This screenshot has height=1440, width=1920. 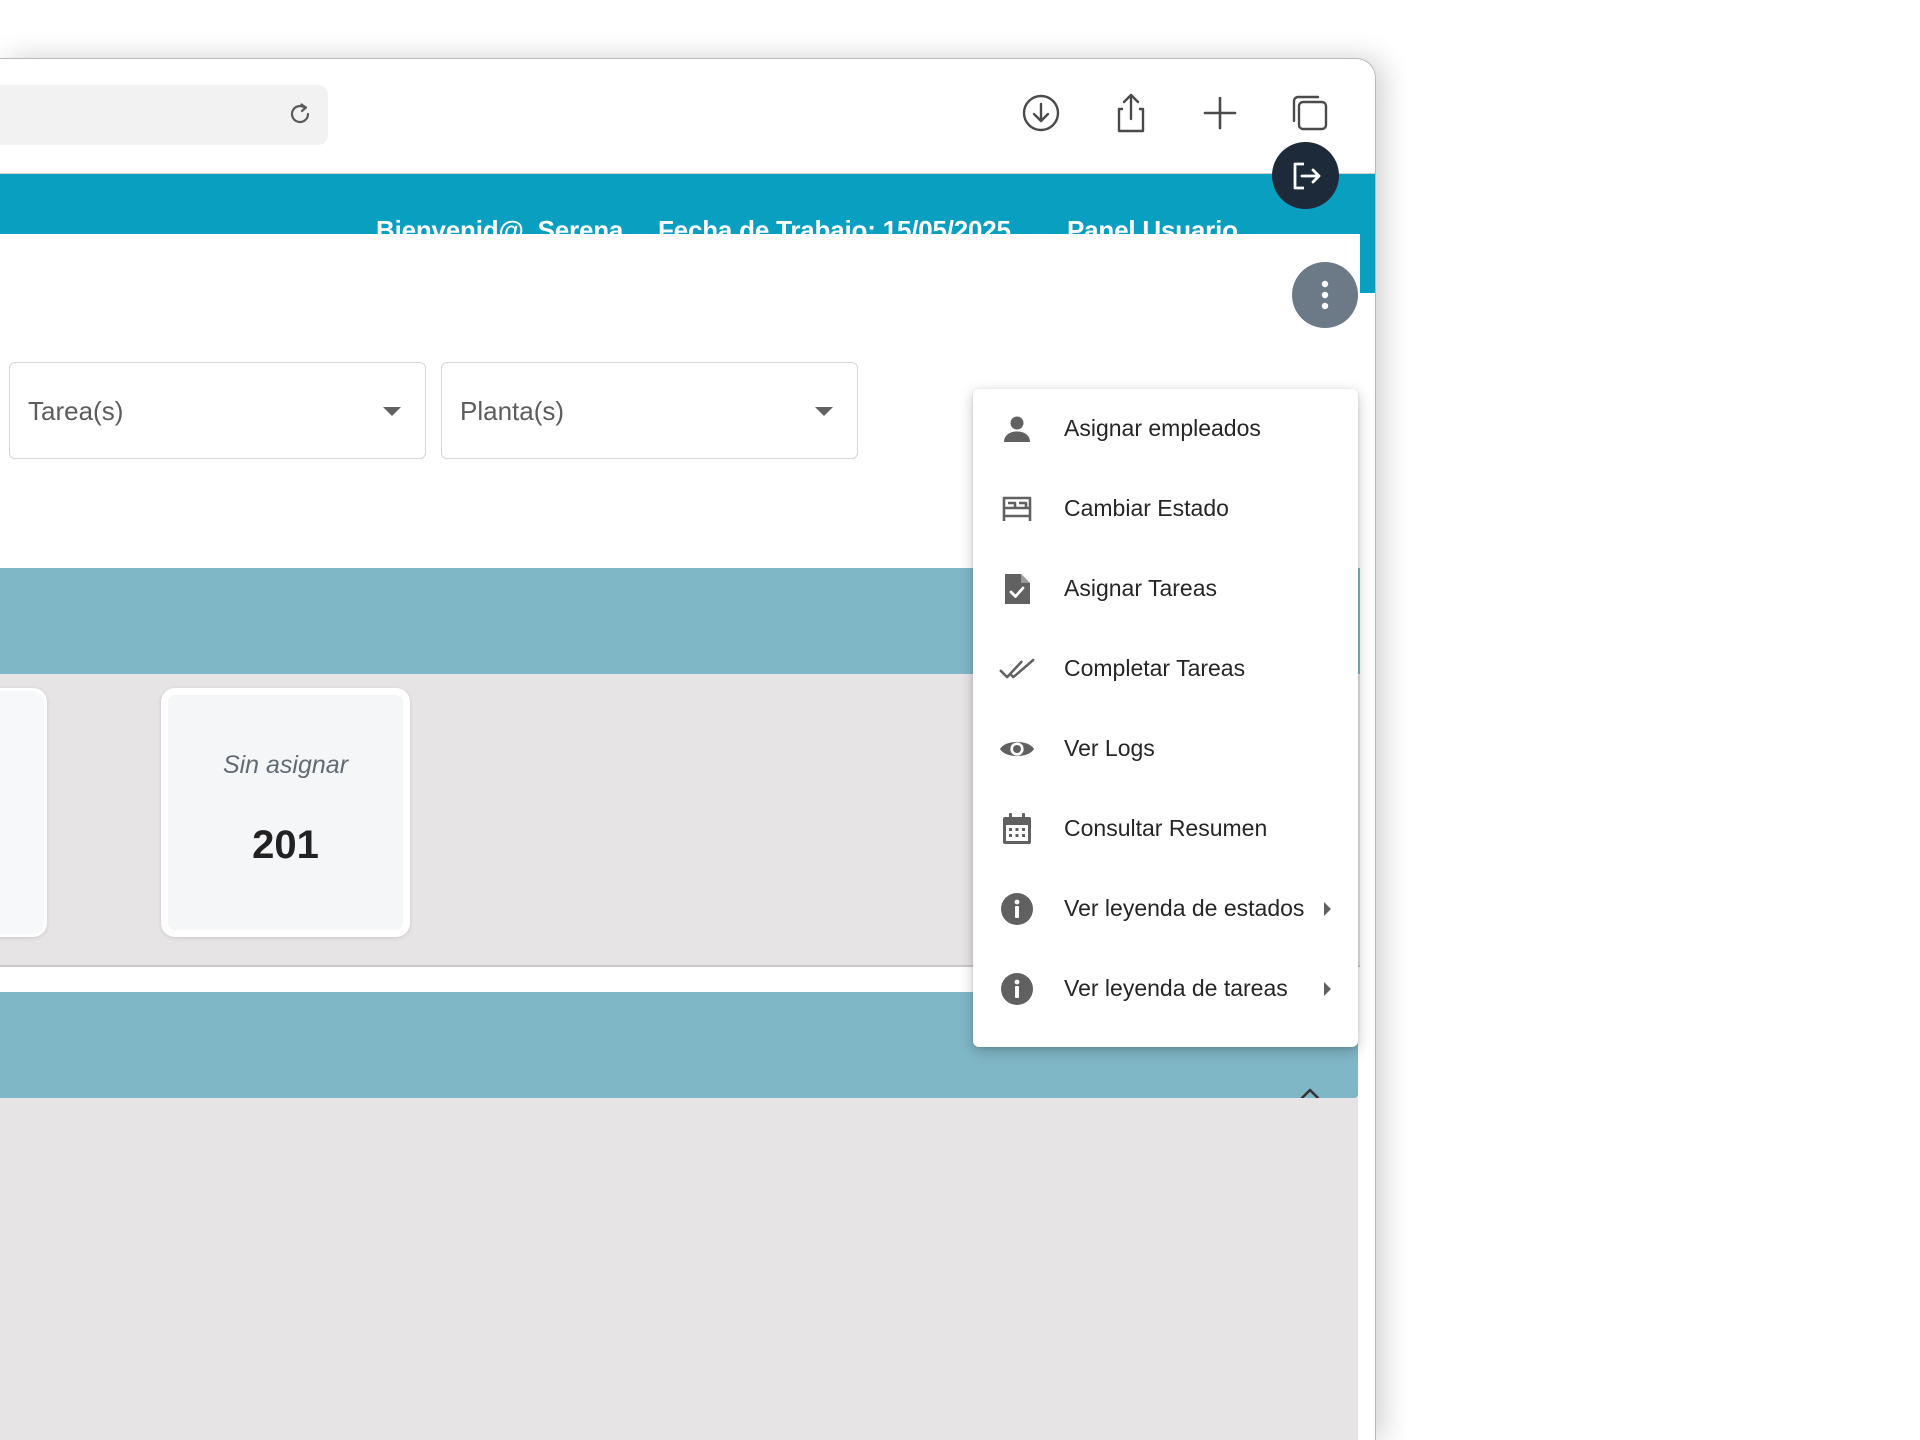 I want to click on menu-item-summary: Consultar Resumen, so click(x=1165, y=829).